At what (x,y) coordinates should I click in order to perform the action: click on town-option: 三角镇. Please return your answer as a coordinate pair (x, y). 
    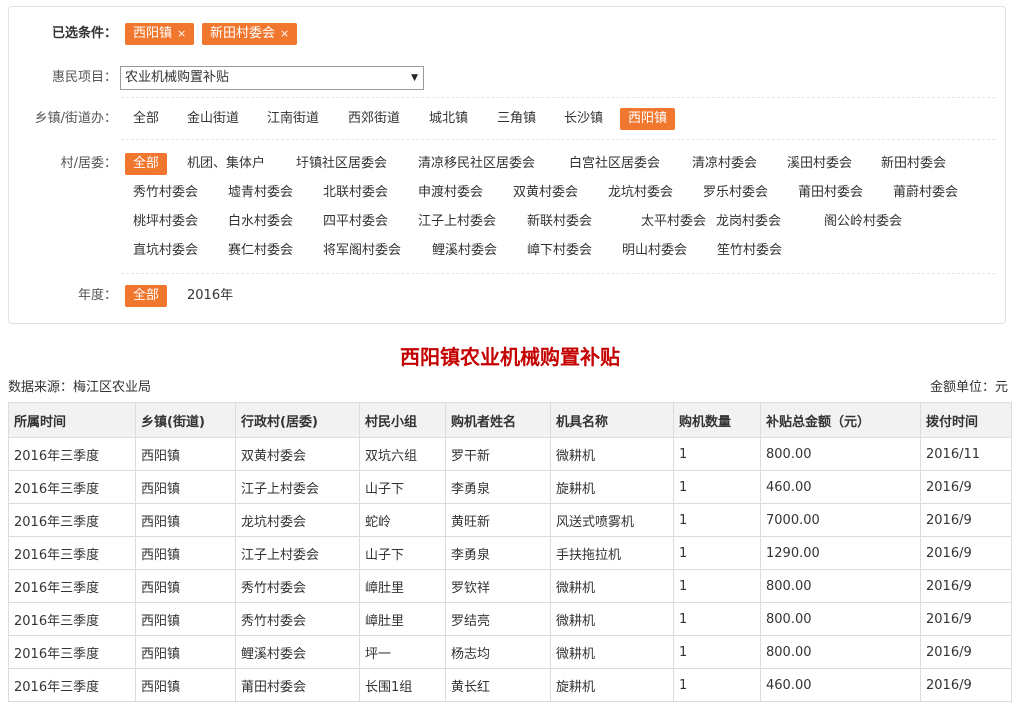
    Looking at the image, I should click on (516, 119).